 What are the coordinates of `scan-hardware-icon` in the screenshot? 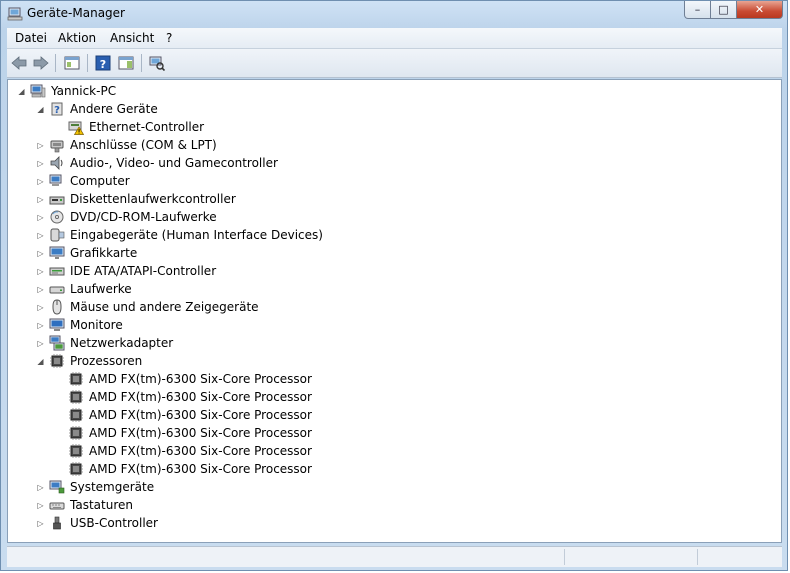 It's located at (157, 63).